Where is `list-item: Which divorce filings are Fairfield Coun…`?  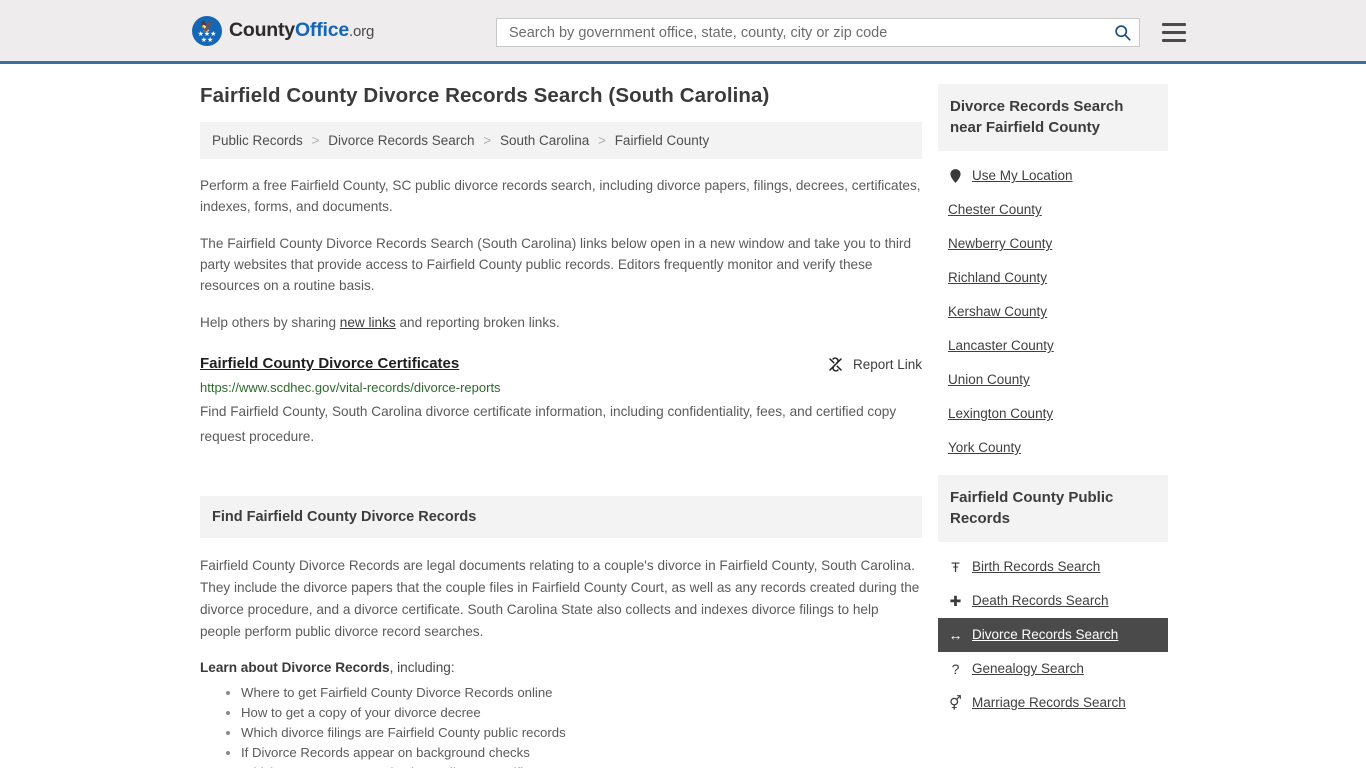 list-item: Which divorce filings are Fairfield Coun… is located at coordinates (581, 733).